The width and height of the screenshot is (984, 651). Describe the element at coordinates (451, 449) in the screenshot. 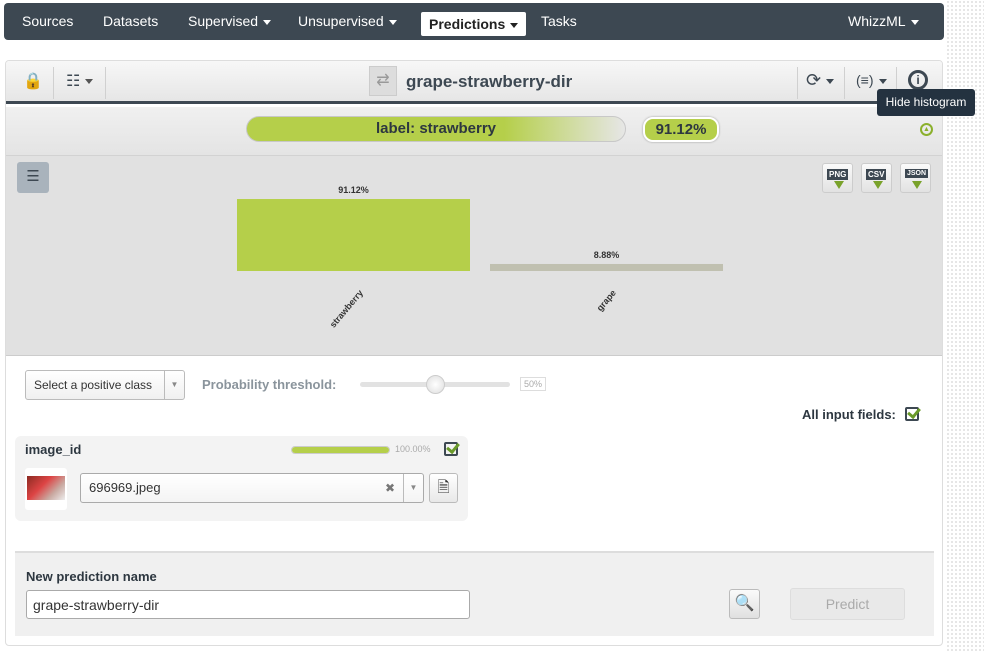

I see `field-checkbox` at that location.